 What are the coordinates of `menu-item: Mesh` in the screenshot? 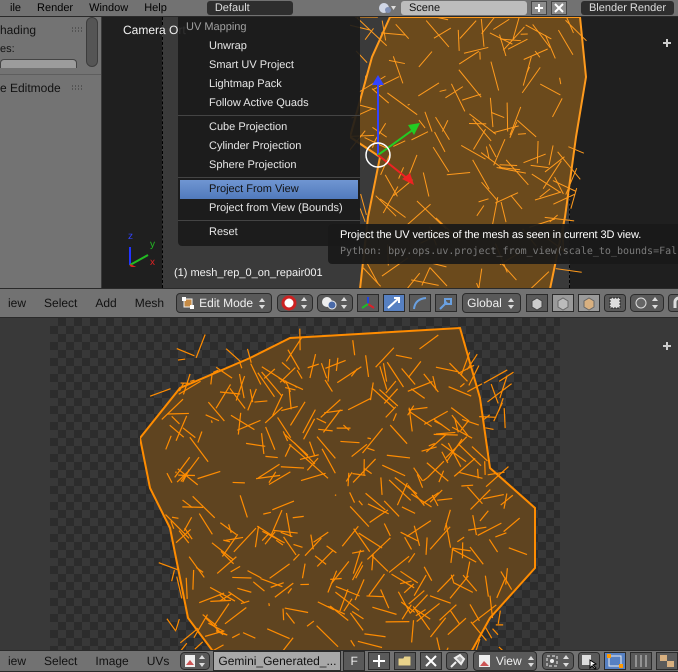 It's located at (149, 303).